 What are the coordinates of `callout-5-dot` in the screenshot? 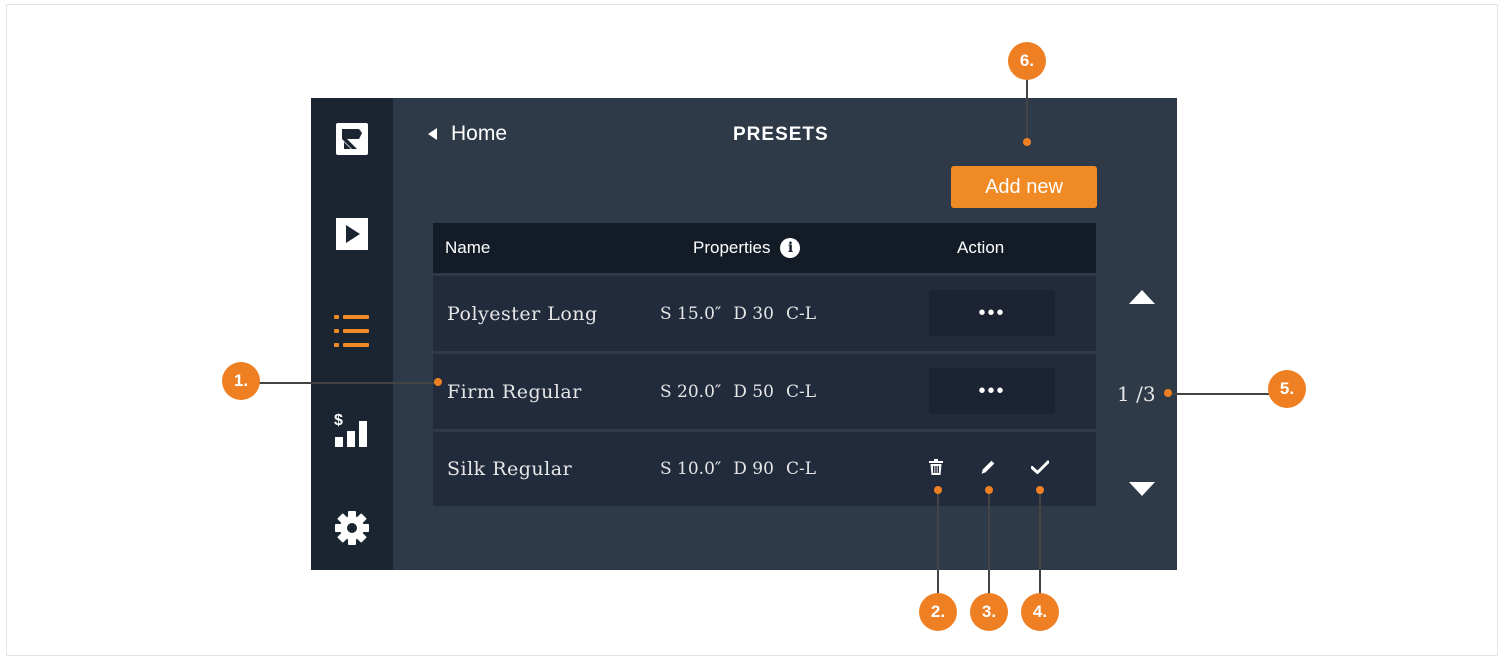 It's located at (1168, 393).